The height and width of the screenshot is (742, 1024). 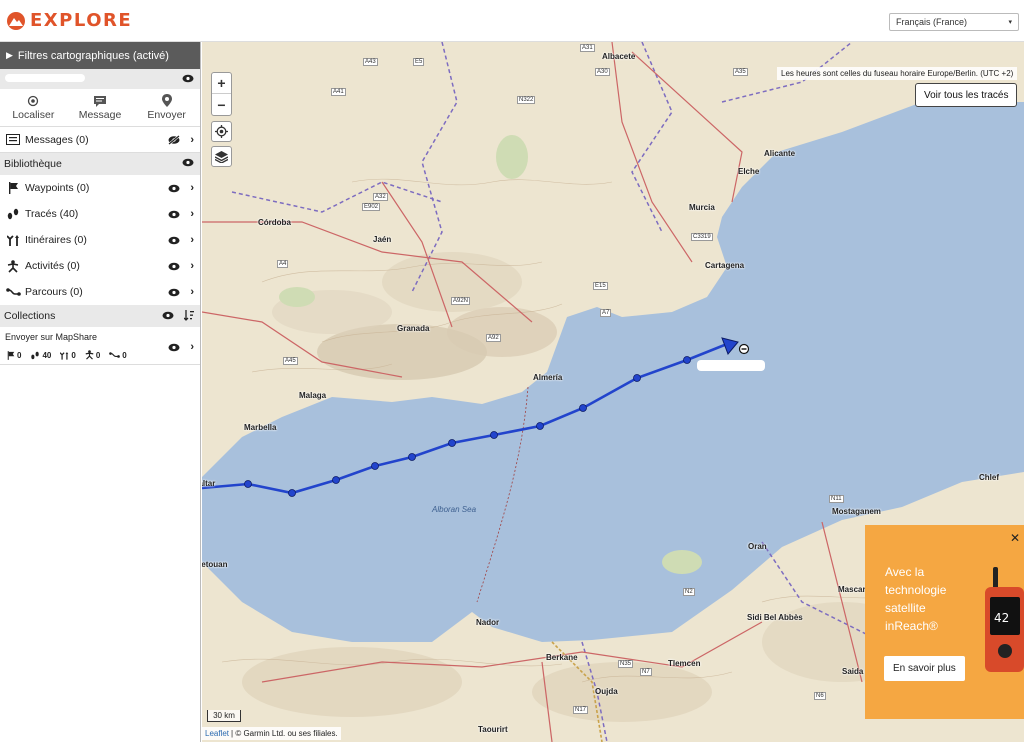 I want to click on city-label: Oran, so click(x=757, y=546).